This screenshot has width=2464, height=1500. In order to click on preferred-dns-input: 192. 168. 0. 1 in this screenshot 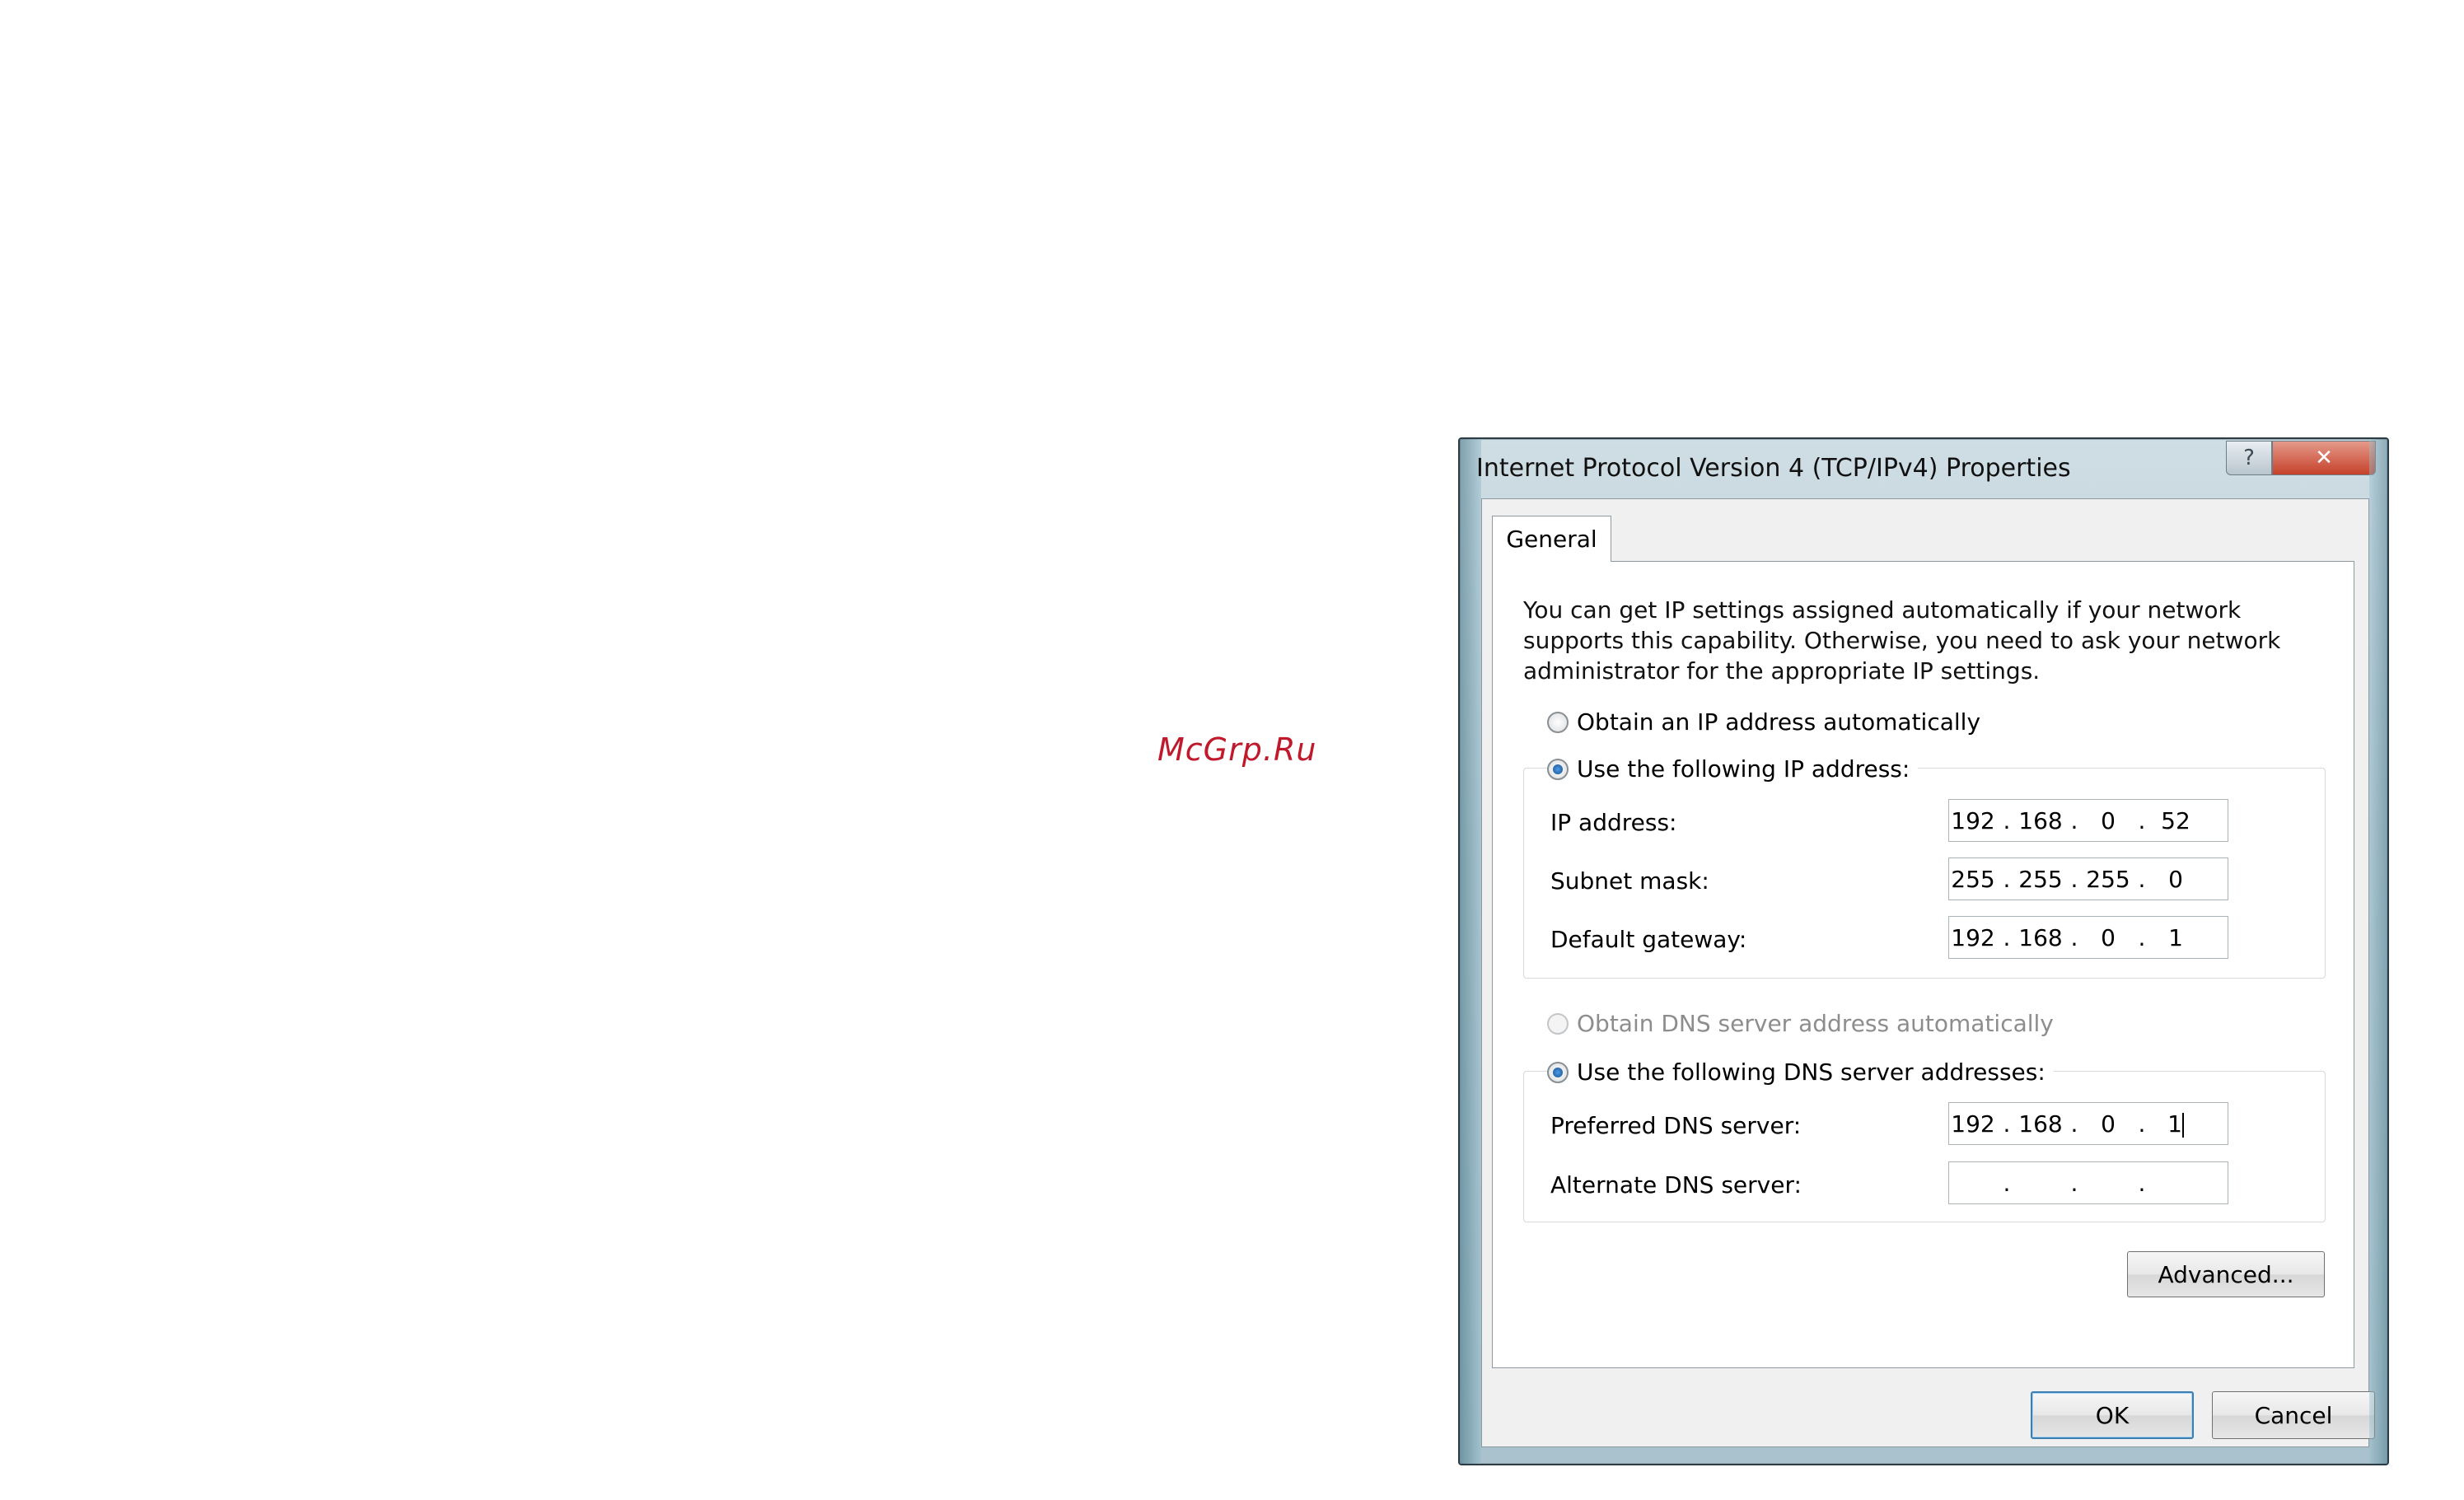, I will do `click(2088, 1123)`.